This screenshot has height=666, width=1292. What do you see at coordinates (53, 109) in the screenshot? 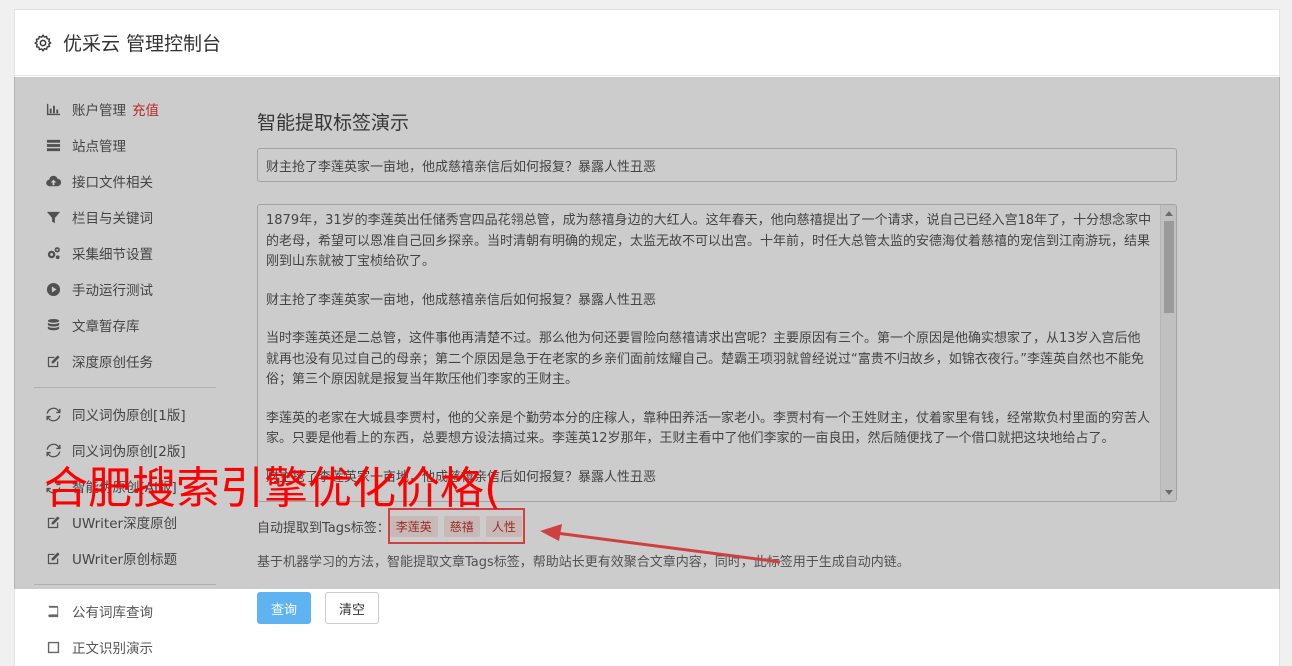
I see `bar-chart-icon` at bounding box center [53, 109].